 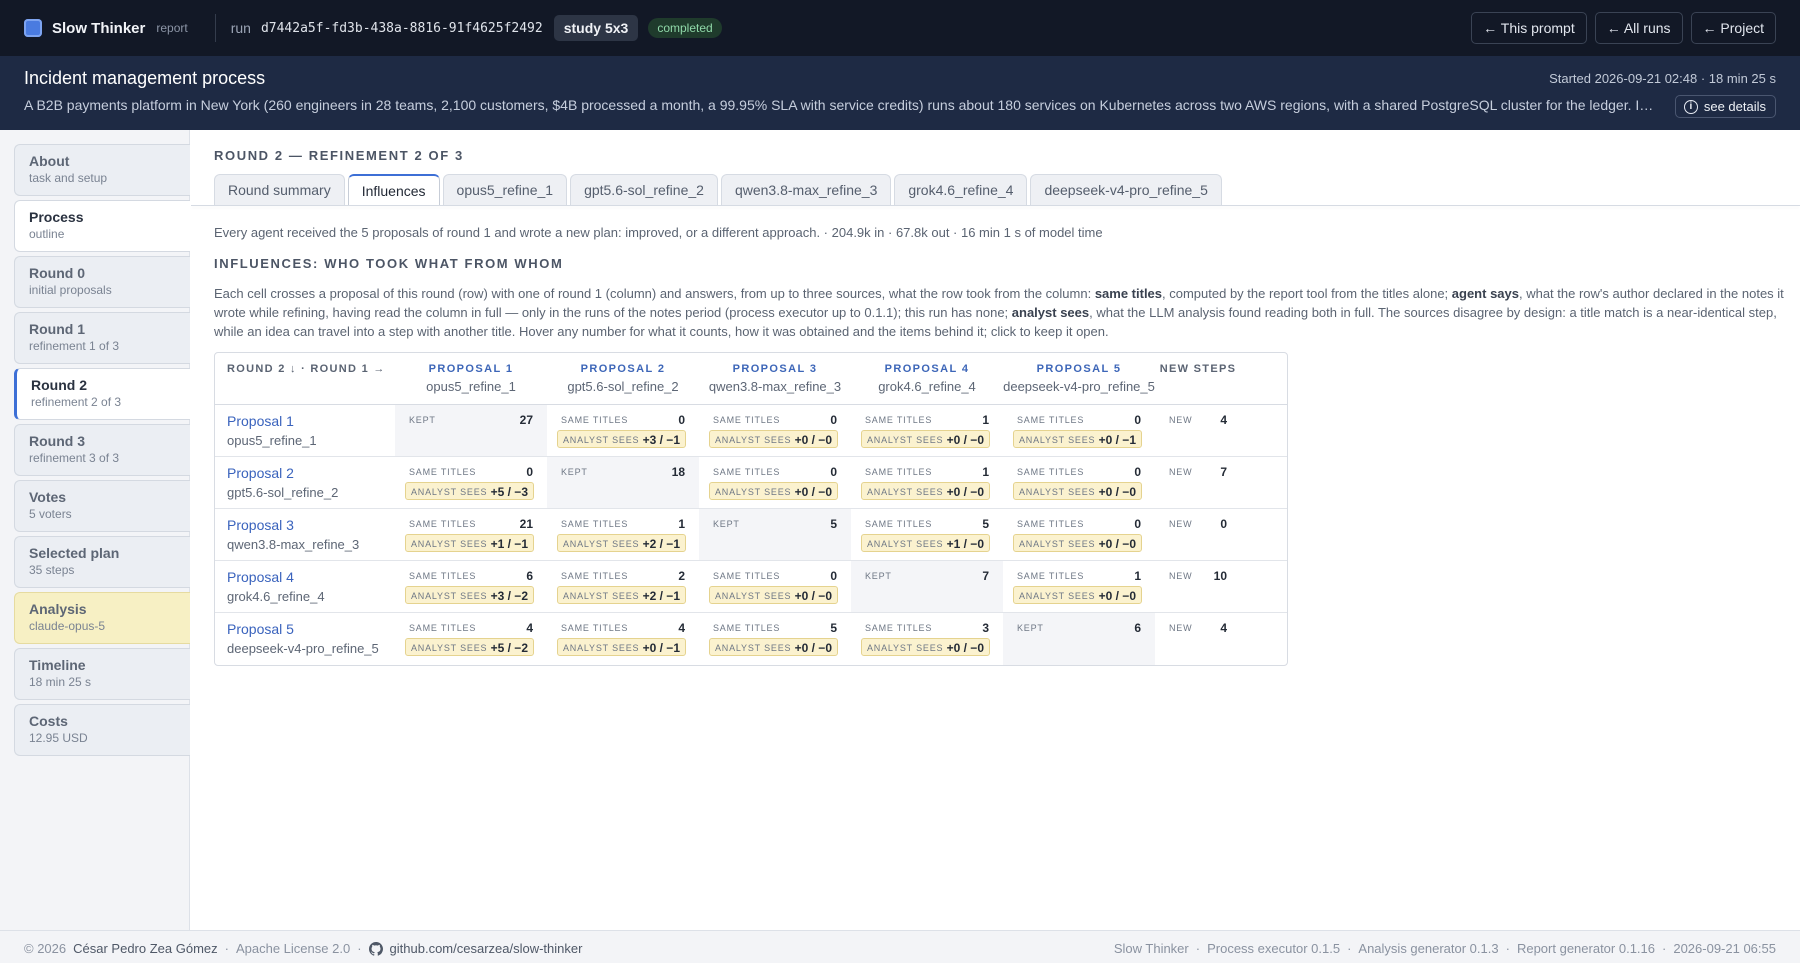 I want to click on kept-value: 5, so click(x=833, y=524).